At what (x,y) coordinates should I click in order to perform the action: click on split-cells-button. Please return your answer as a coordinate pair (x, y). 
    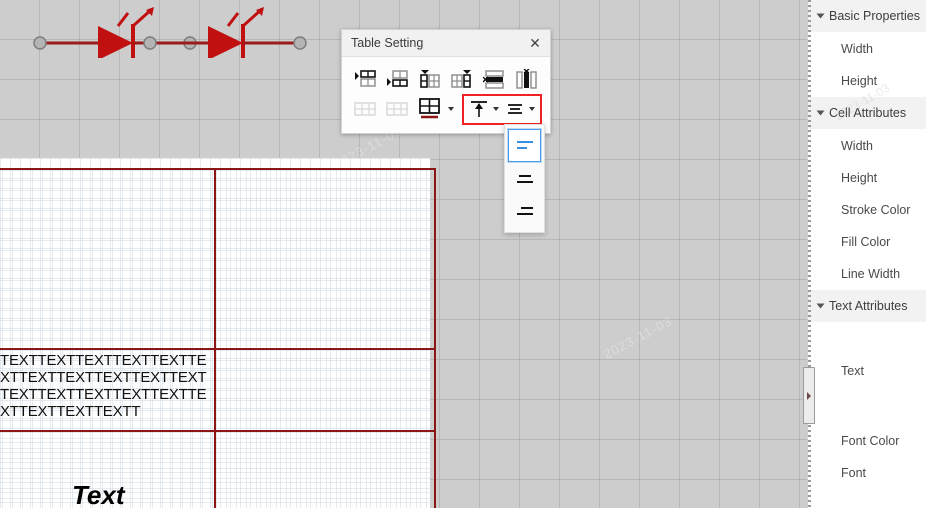
    Looking at the image, I should click on (397, 109).